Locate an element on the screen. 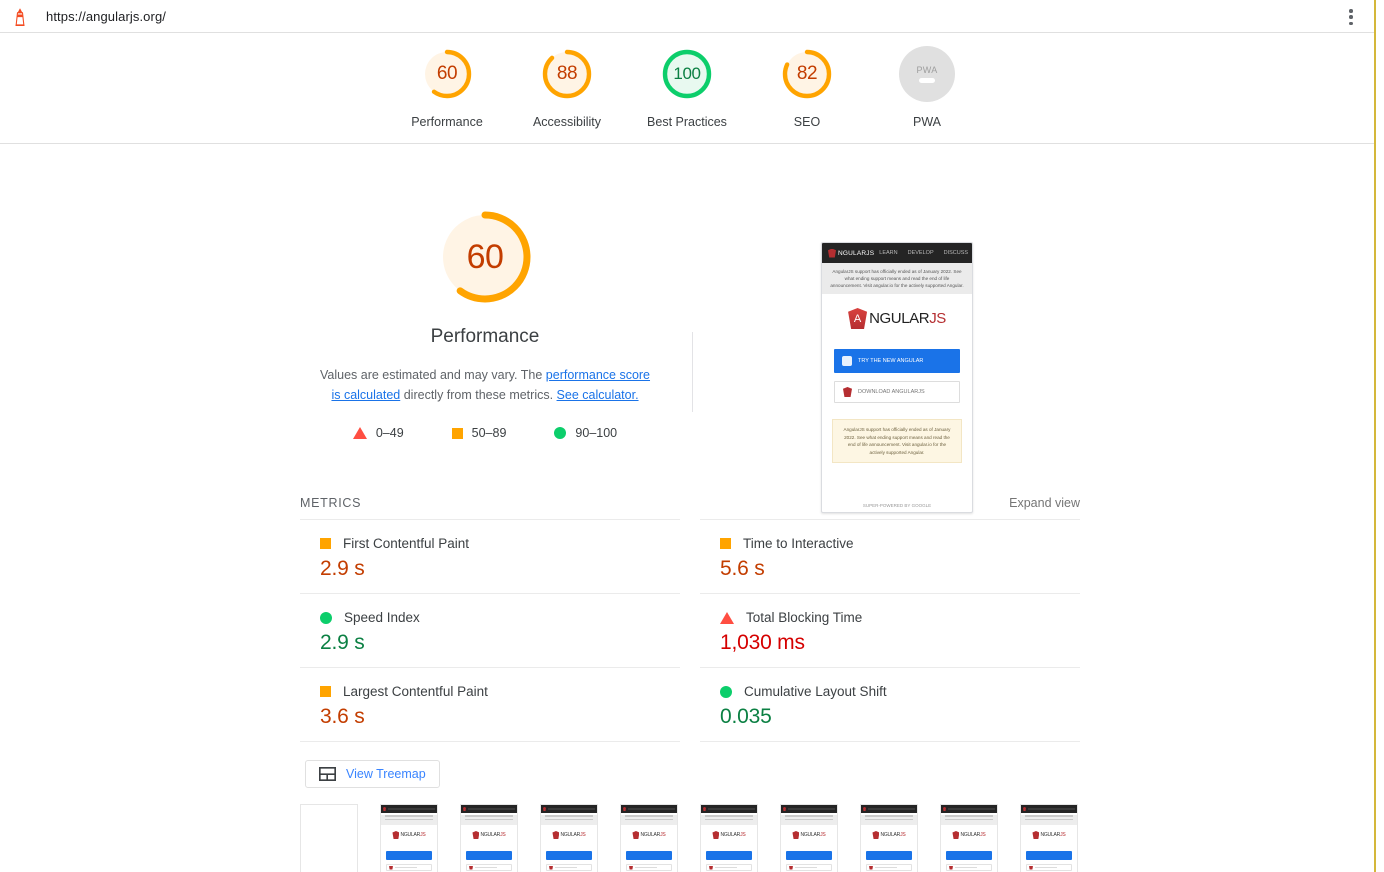 The width and height of the screenshot is (1384, 872). metric-value: 3.6 s is located at coordinates (342, 716).